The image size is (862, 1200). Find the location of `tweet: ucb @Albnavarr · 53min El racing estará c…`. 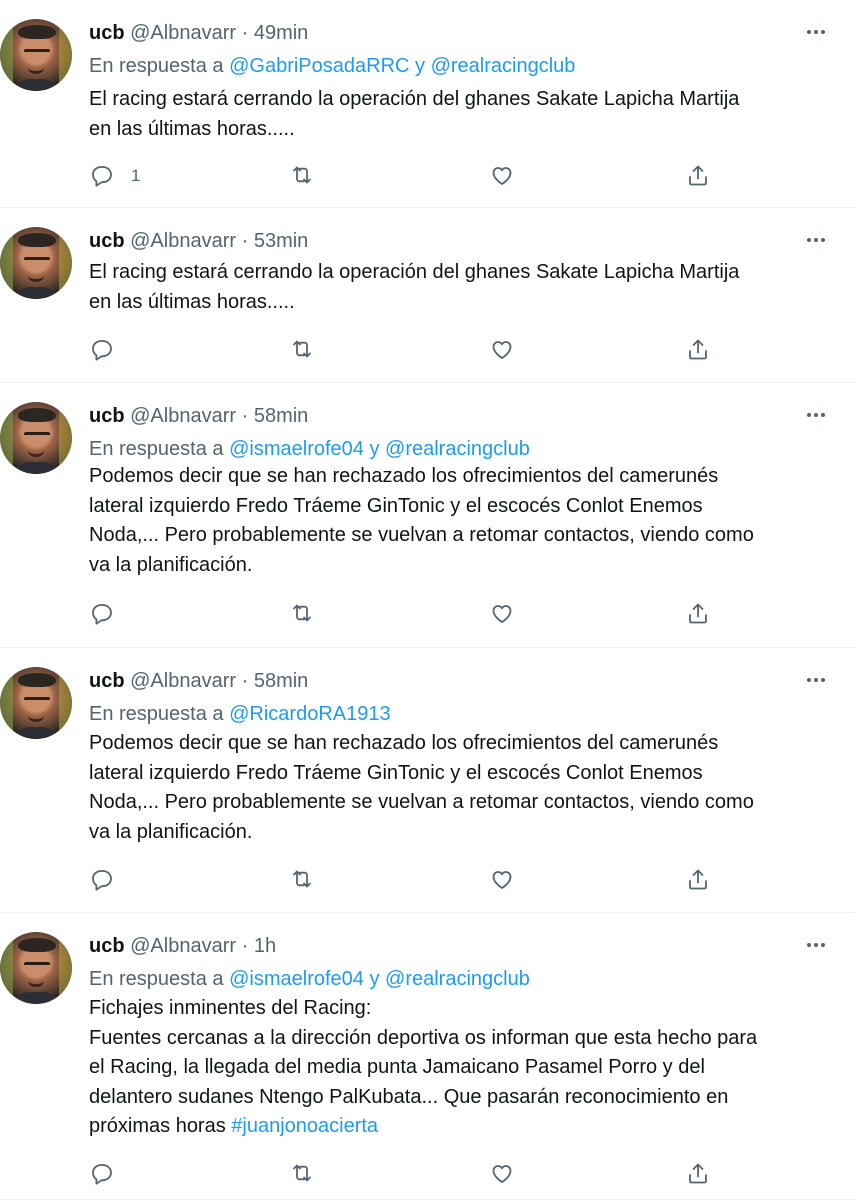

tweet: ucb @Albnavarr · 53min El racing estará c… is located at coordinates (428, 295).